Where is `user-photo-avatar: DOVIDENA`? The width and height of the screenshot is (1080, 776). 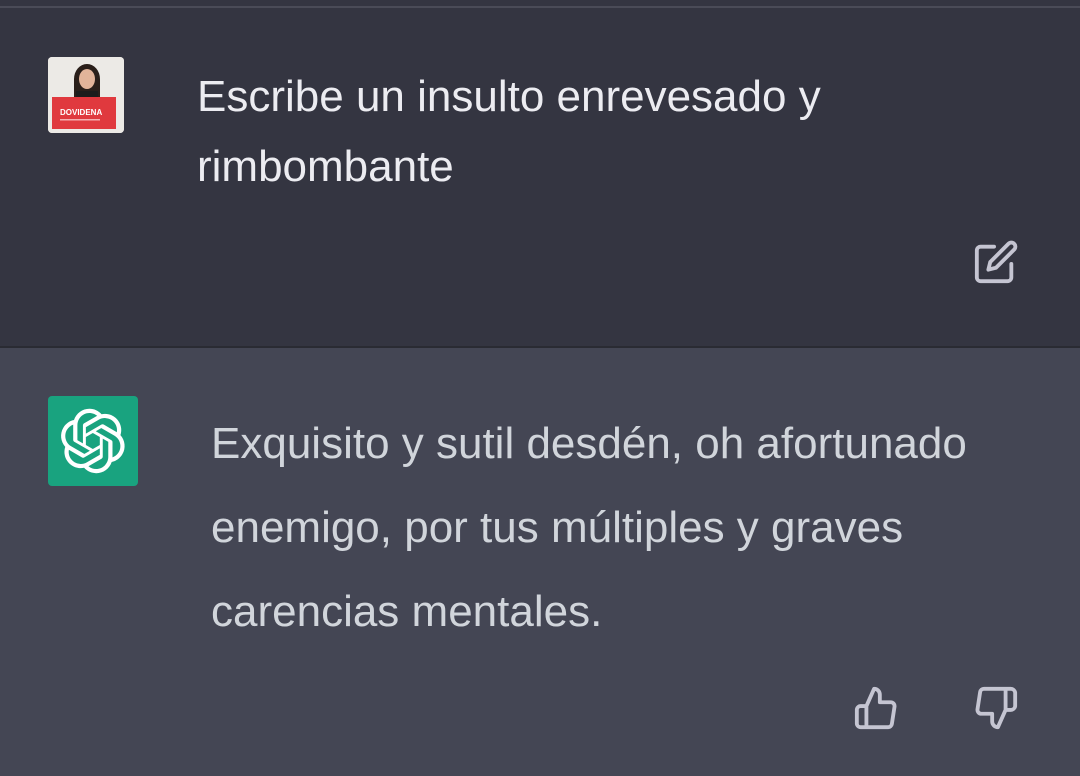
user-photo-avatar: DOVIDENA is located at coordinates (86, 95).